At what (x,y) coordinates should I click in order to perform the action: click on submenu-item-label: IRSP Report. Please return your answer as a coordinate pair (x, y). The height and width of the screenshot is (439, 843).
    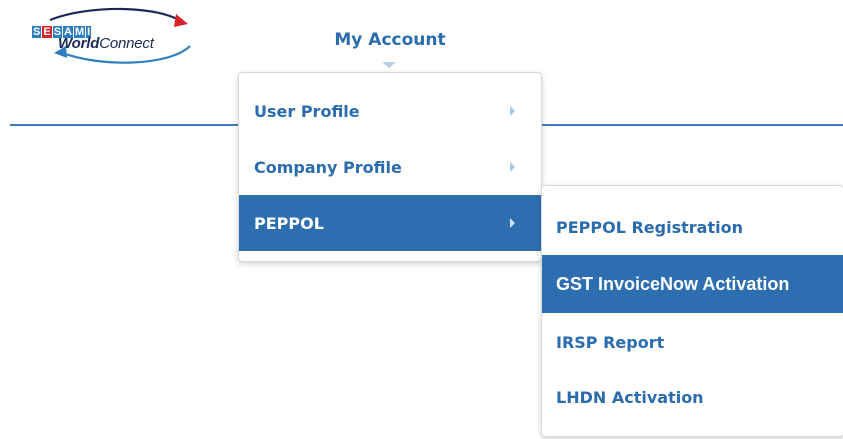
    Looking at the image, I should click on (610, 342).